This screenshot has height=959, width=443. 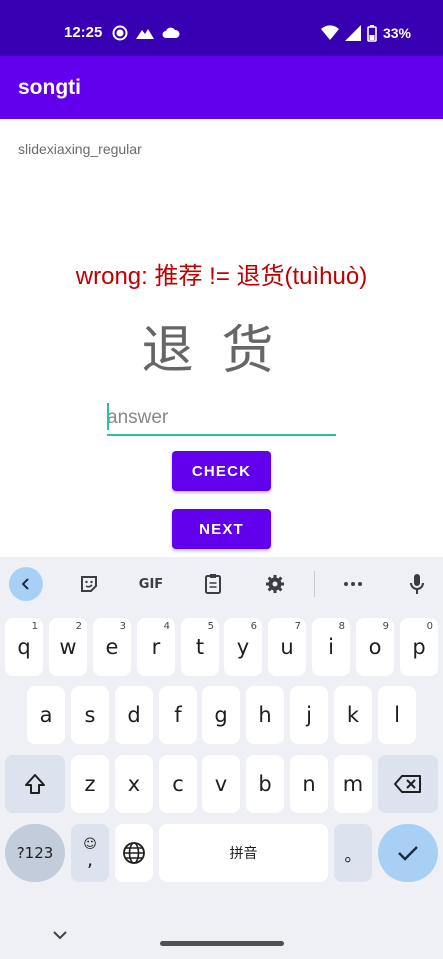 I want to click on battery-percent: 33%, so click(x=396, y=33).